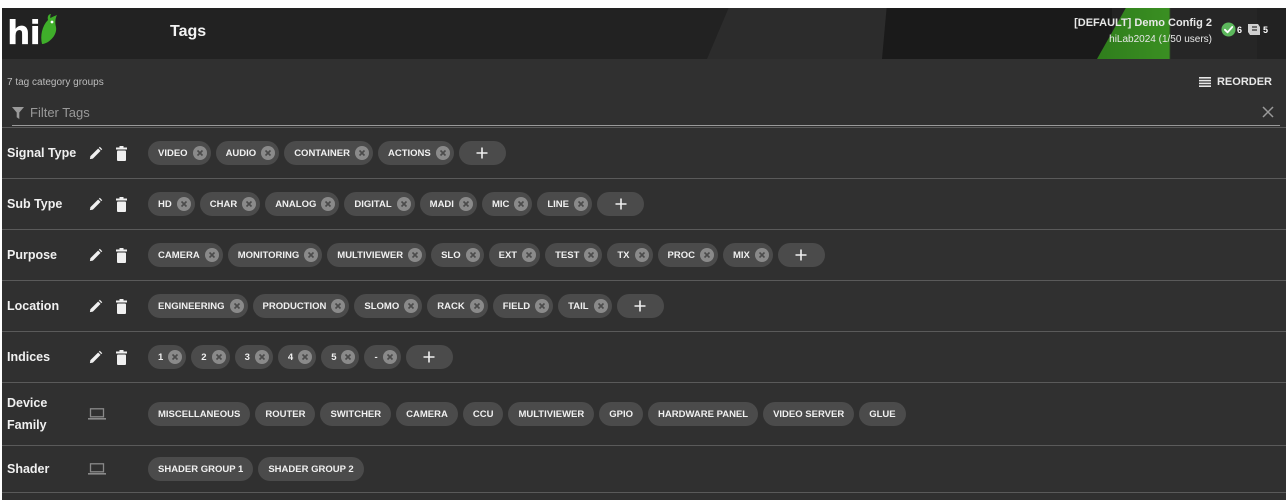  What do you see at coordinates (415, 153) in the screenshot?
I see `tag-chip: ACTIONS` at bounding box center [415, 153].